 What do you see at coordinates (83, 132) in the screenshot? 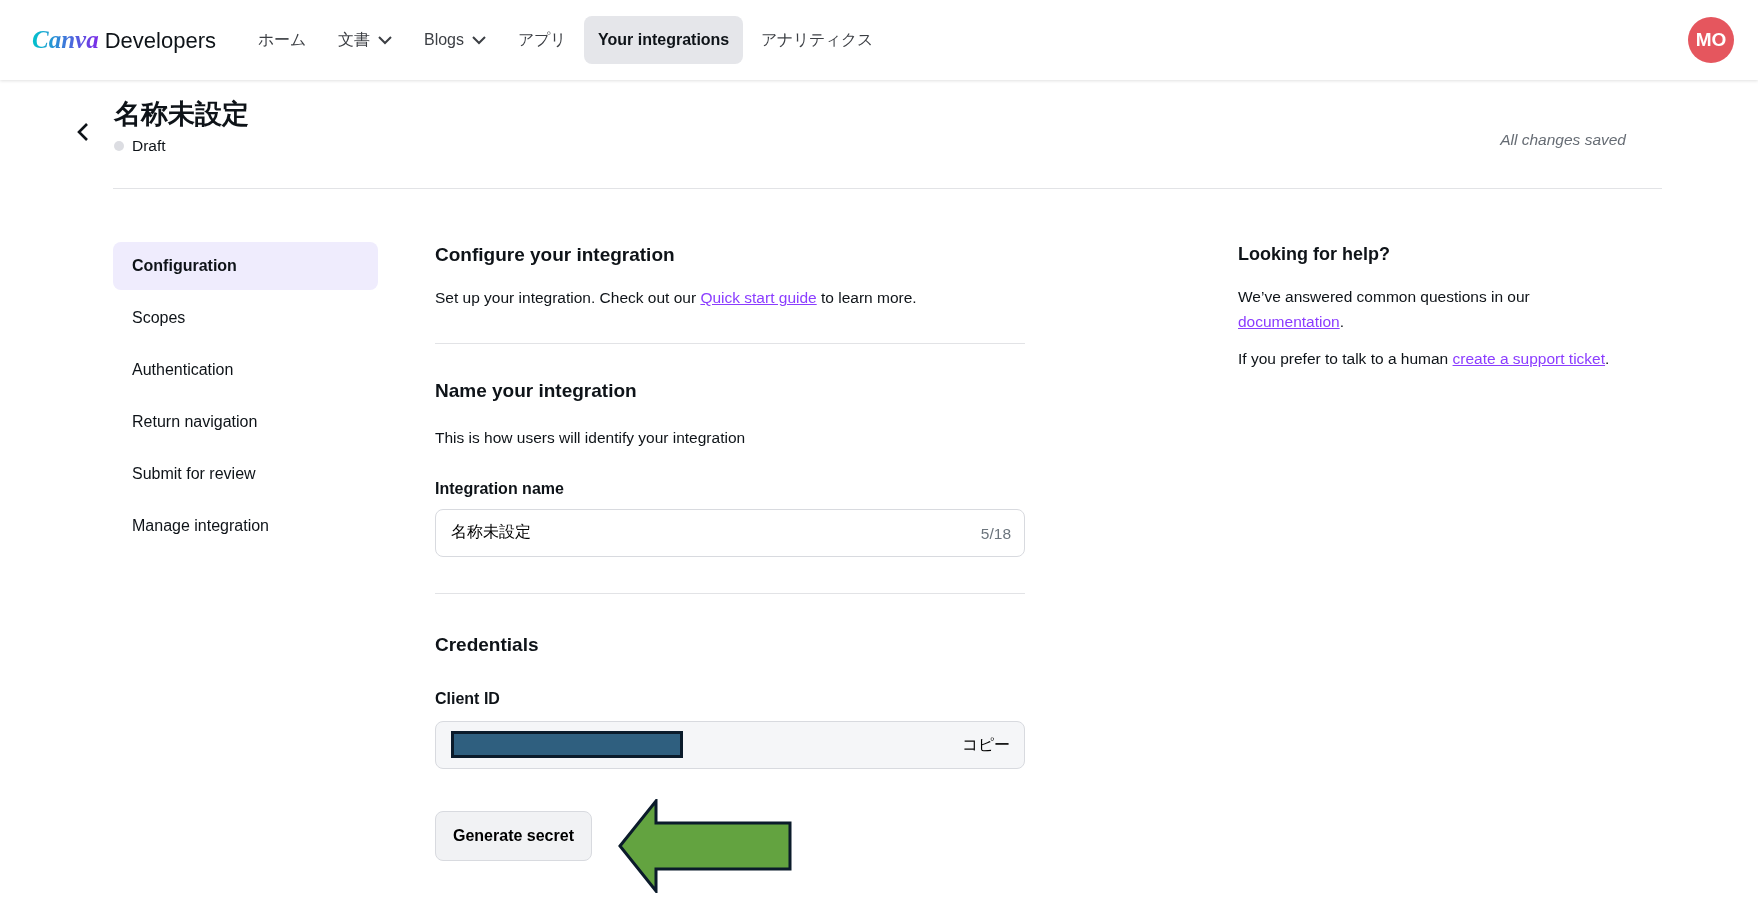
I see `back-chevron-icon` at bounding box center [83, 132].